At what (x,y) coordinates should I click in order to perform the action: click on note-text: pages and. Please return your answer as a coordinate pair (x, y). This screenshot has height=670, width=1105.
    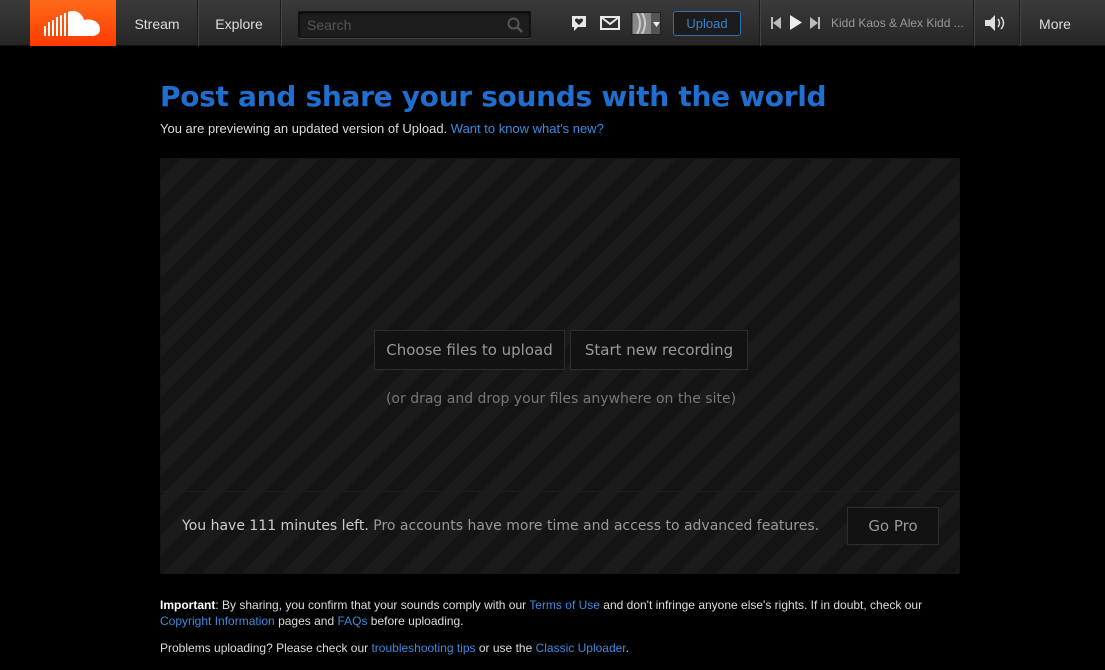
    Looking at the image, I should click on (306, 621).